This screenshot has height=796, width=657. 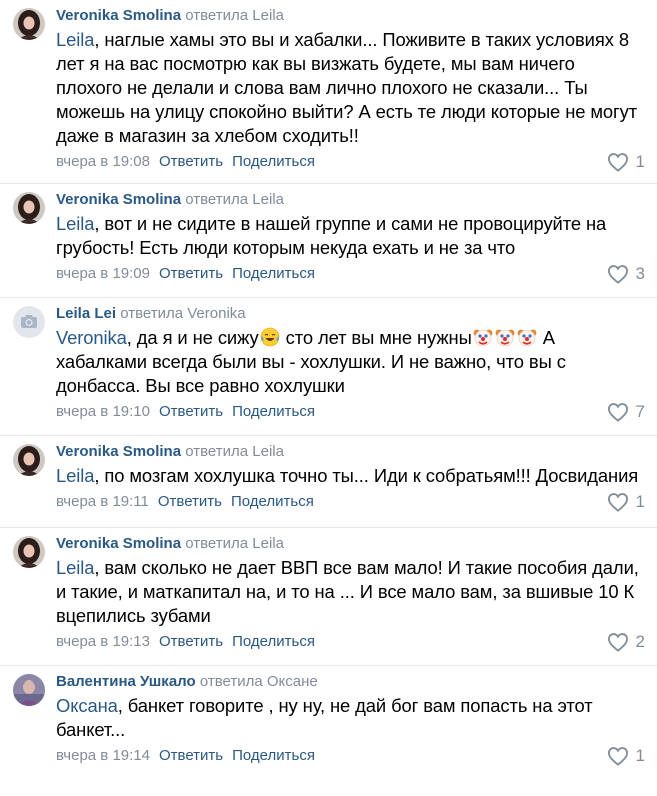 What do you see at coordinates (350, 642) in the screenshot?
I see `comment-footer: вчера в 19:13 Ответить Поделиться 2` at bounding box center [350, 642].